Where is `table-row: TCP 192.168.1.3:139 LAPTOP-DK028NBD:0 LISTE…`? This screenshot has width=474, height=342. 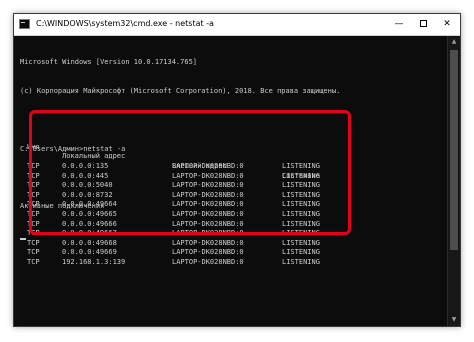 table-row: TCP 192.168.1.3:139 LAPTOP-DK028NBD:0 LISTE… is located at coordinates (173, 262).